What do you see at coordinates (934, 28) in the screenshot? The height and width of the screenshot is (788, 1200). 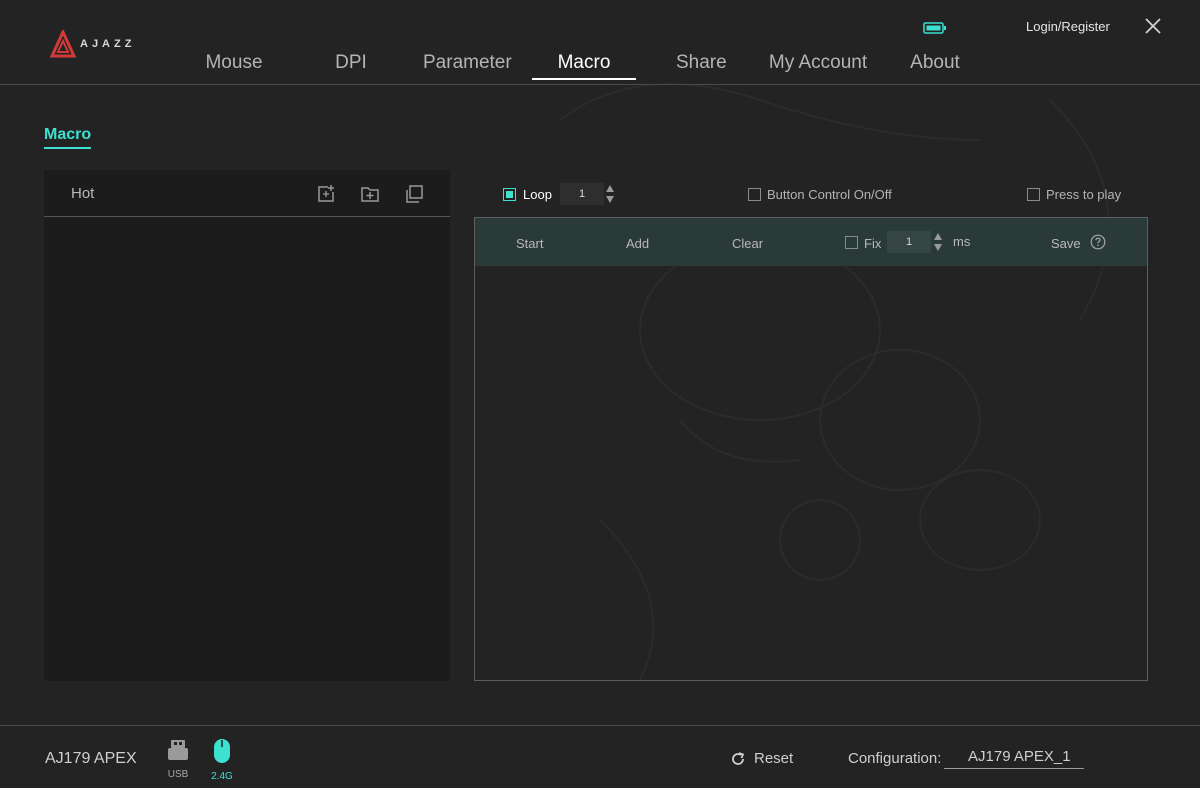 I see `battery-icon` at bounding box center [934, 28].